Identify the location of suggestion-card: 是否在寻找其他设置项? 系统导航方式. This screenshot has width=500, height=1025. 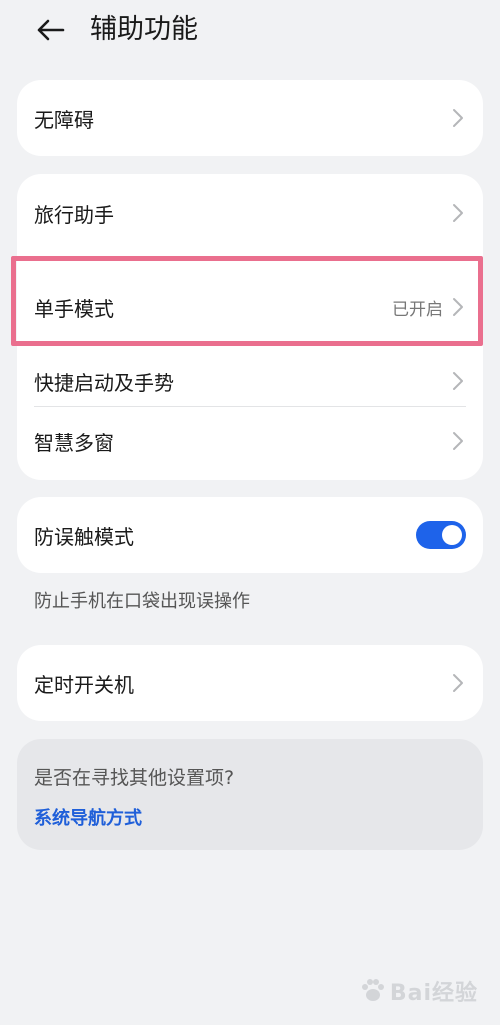
(250, 794).